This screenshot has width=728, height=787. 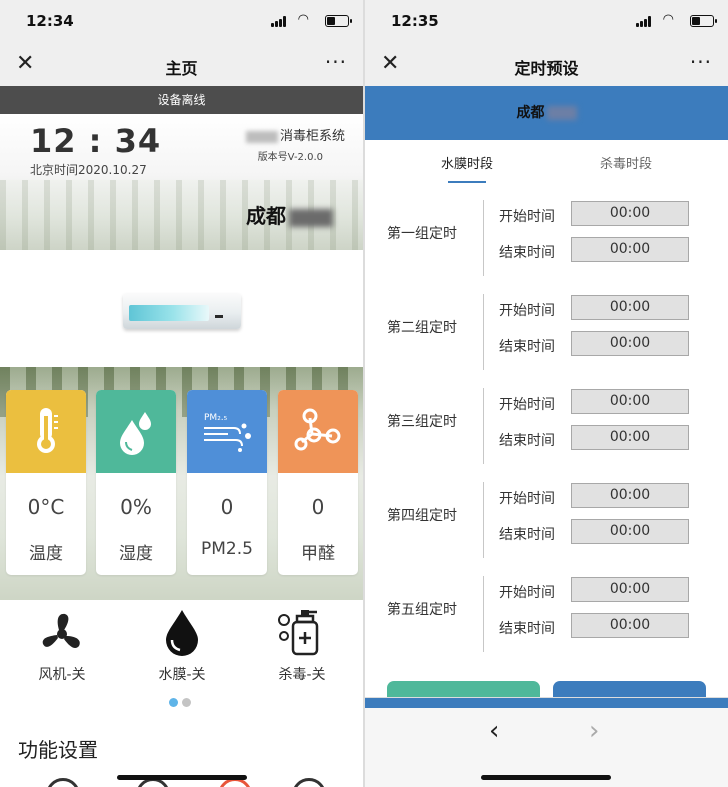 What do you see at coordinates (467, 168) in the screenshot?
I see `tab-water-film-period: 水膜时段` at bounding box center [467, 168].